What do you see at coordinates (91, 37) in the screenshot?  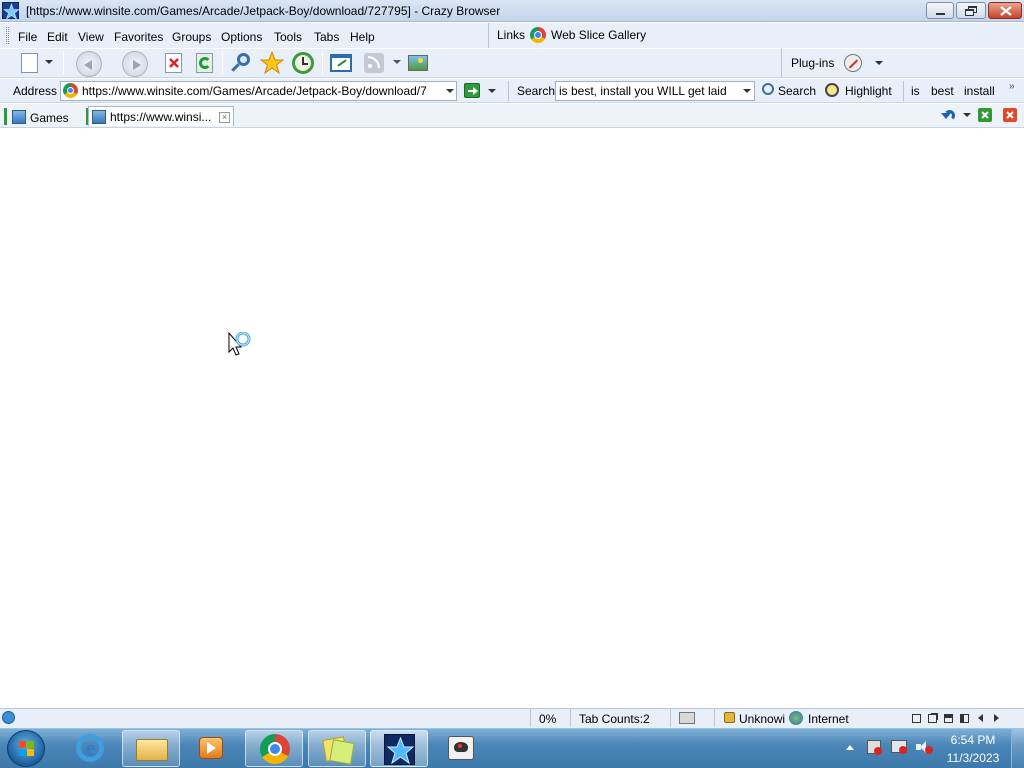 I see `menu-view: View` at bounding box center [91, 37].